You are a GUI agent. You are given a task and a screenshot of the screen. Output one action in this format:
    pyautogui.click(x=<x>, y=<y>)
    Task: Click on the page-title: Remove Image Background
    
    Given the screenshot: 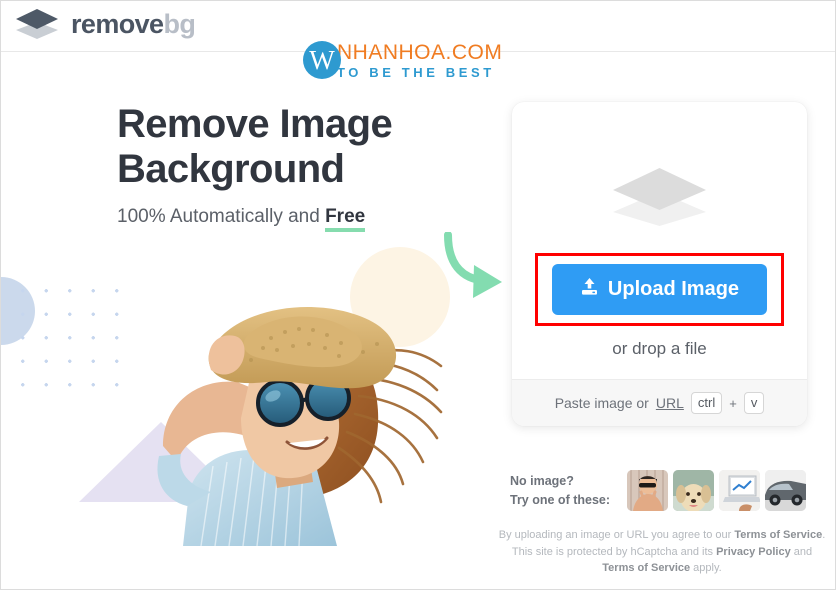 What is the action you would take?
    pyautogui.click(x=317, y=147)
    